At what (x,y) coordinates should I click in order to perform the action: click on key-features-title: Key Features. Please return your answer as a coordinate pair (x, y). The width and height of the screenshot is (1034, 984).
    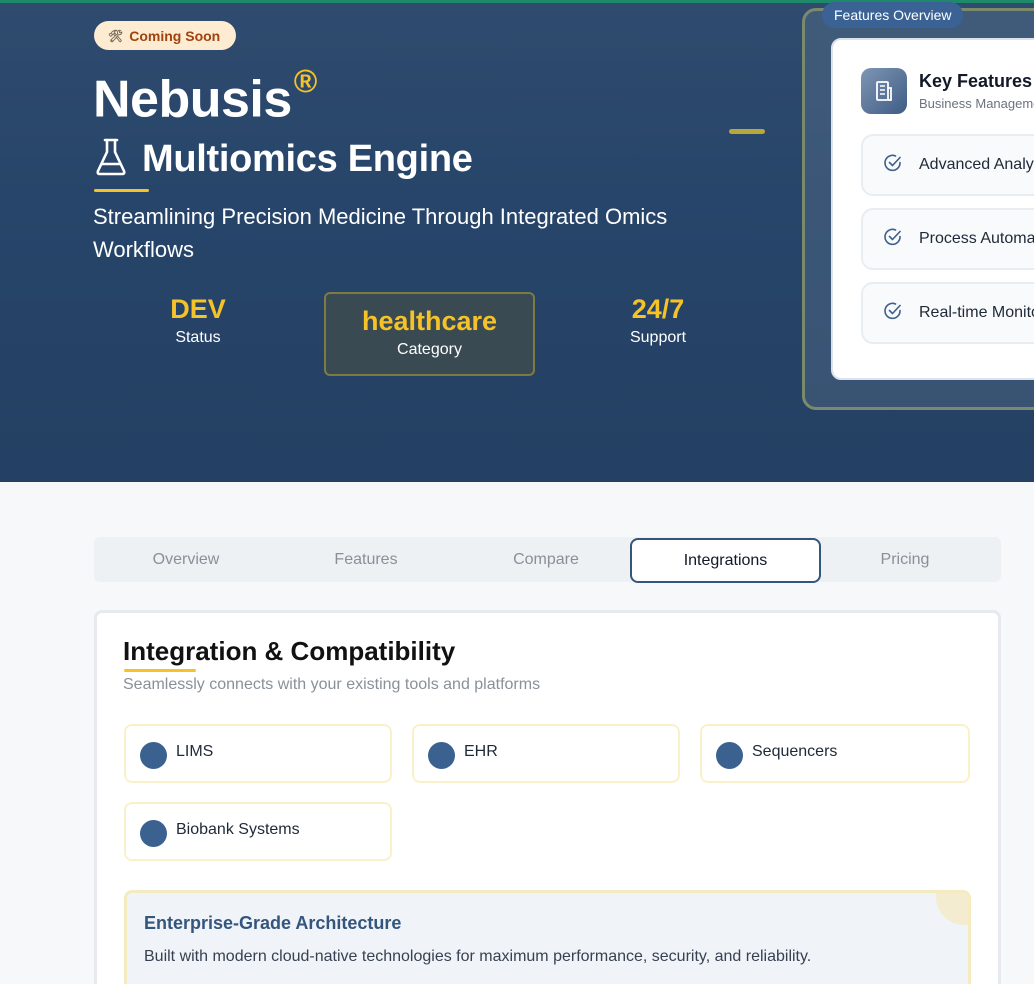
    Looking at the image, I should click on (976, 81).